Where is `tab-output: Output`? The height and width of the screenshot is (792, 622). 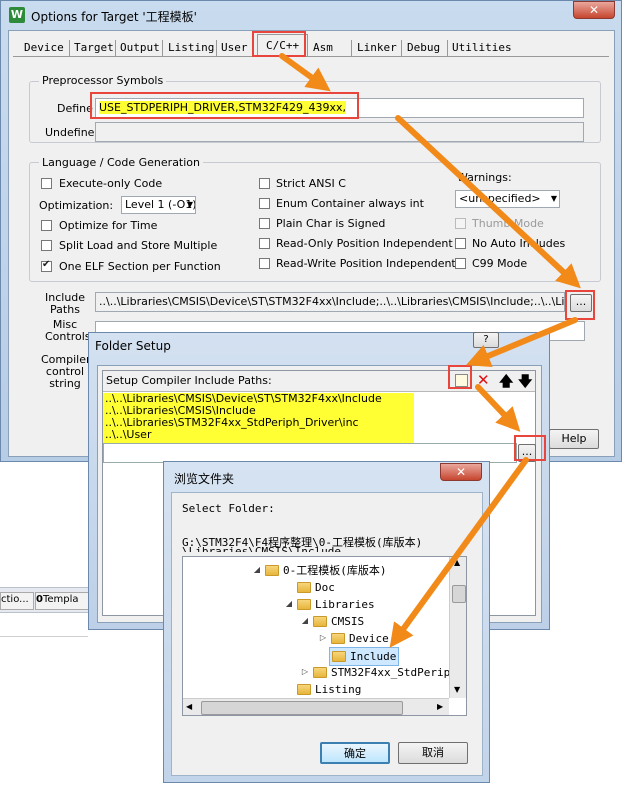
tab-output: Output is located at coordinates (140, 47).